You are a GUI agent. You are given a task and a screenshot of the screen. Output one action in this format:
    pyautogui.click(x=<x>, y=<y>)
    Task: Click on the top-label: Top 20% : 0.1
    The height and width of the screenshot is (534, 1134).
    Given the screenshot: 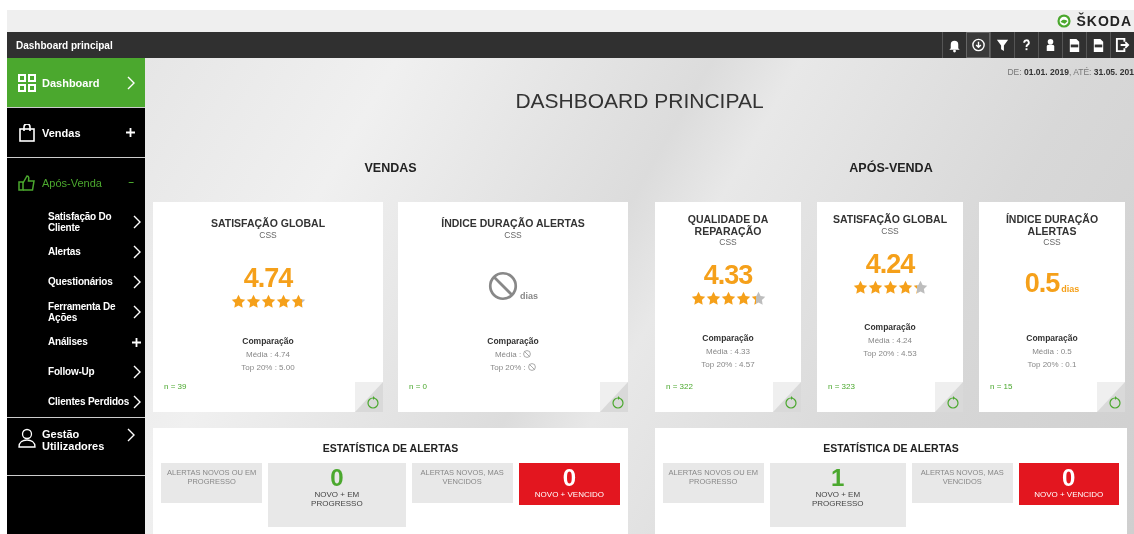 What is the action you would take?
    pyautogui.click(x=1052, y=365)
    